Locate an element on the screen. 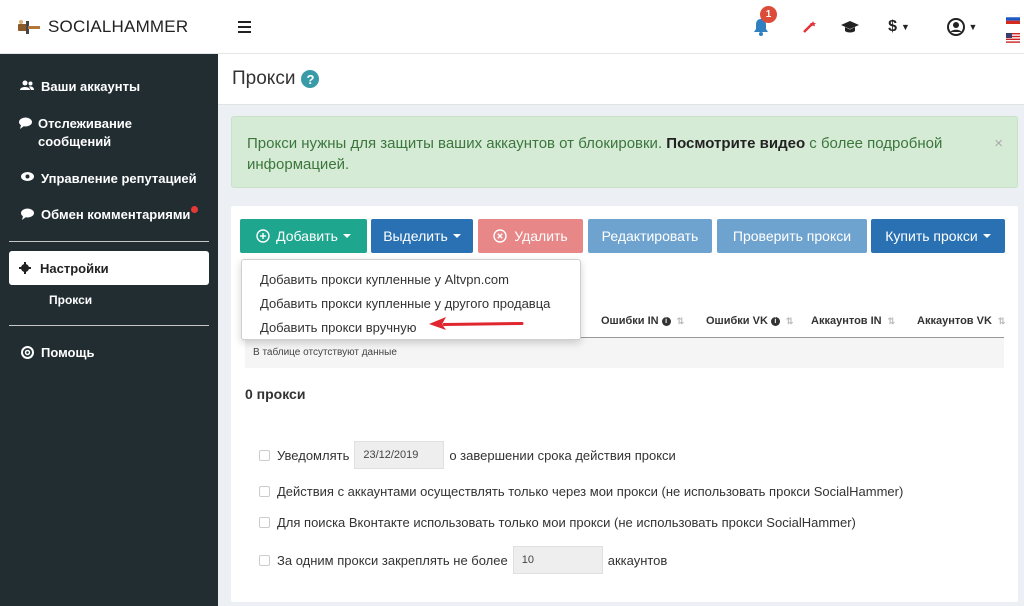  limit-checkbox is located at coordinates (264, 560).